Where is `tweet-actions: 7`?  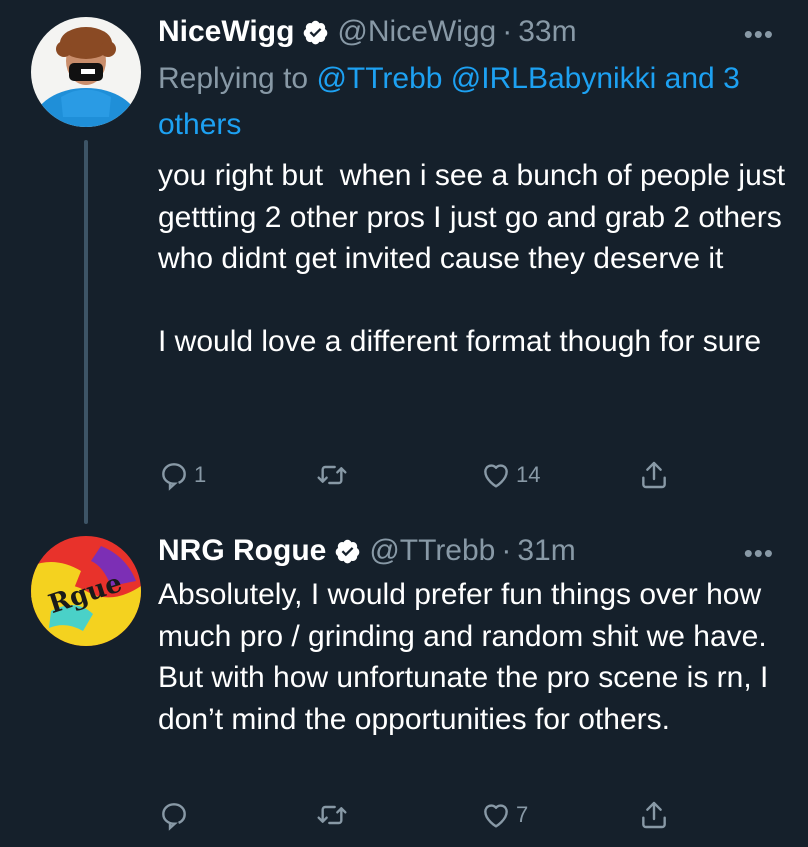
tweet-actions: 7 is located at coordinates (428, 815).